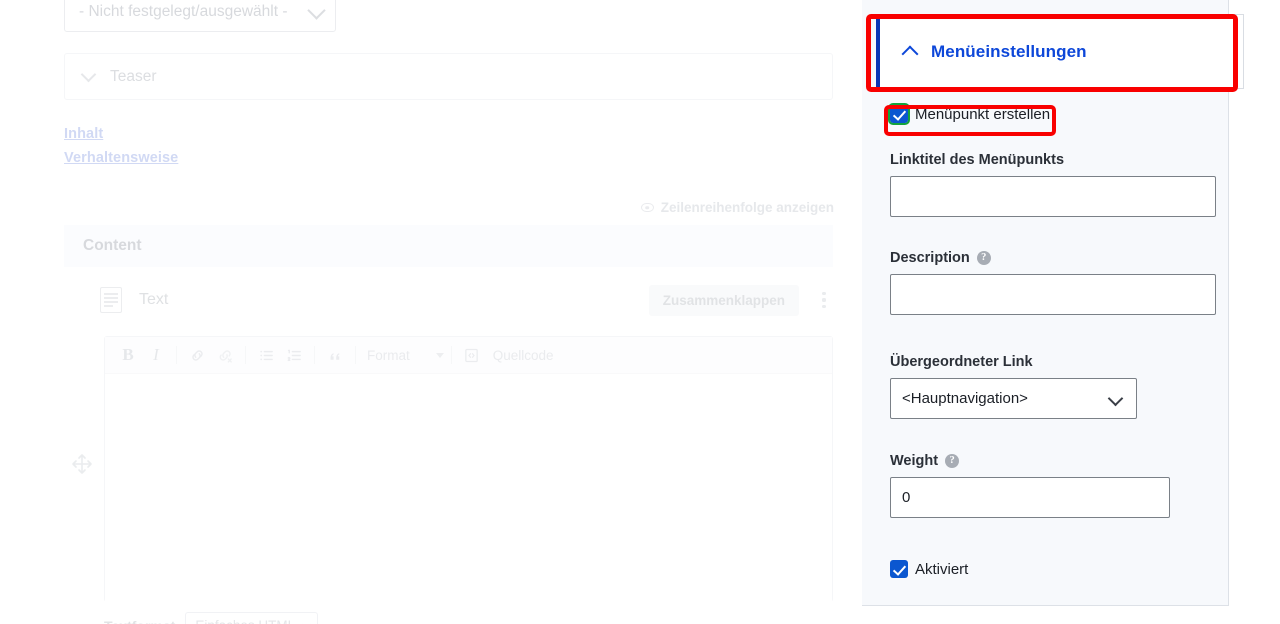 The height and width of the screenshot is (624, 1280). I want to click on format-dropdown: Format, so click(405, 355).